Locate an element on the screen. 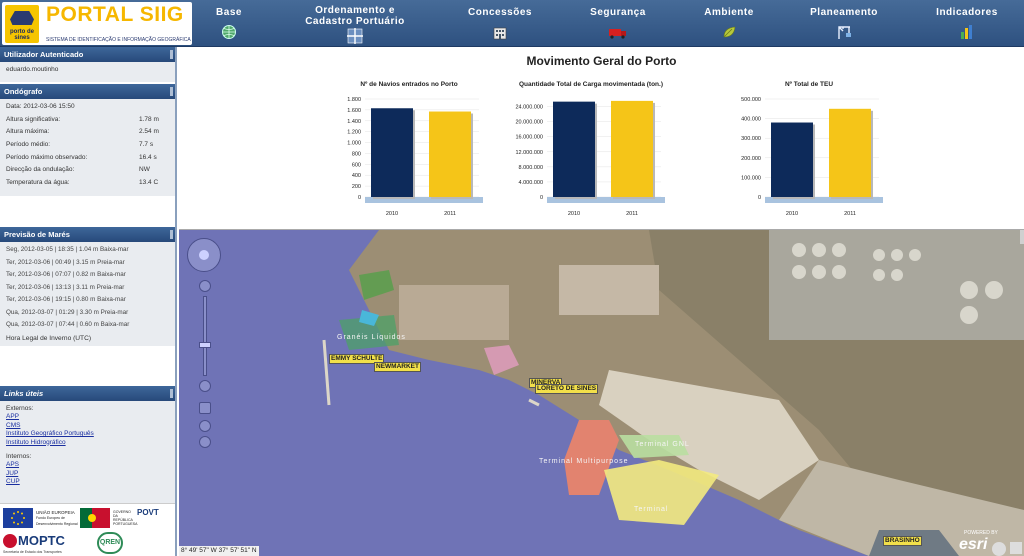 The image size is (1024, 556). tide-footer: Hora Legal de Inverno (UTC) is located at coordinates (49, 338).